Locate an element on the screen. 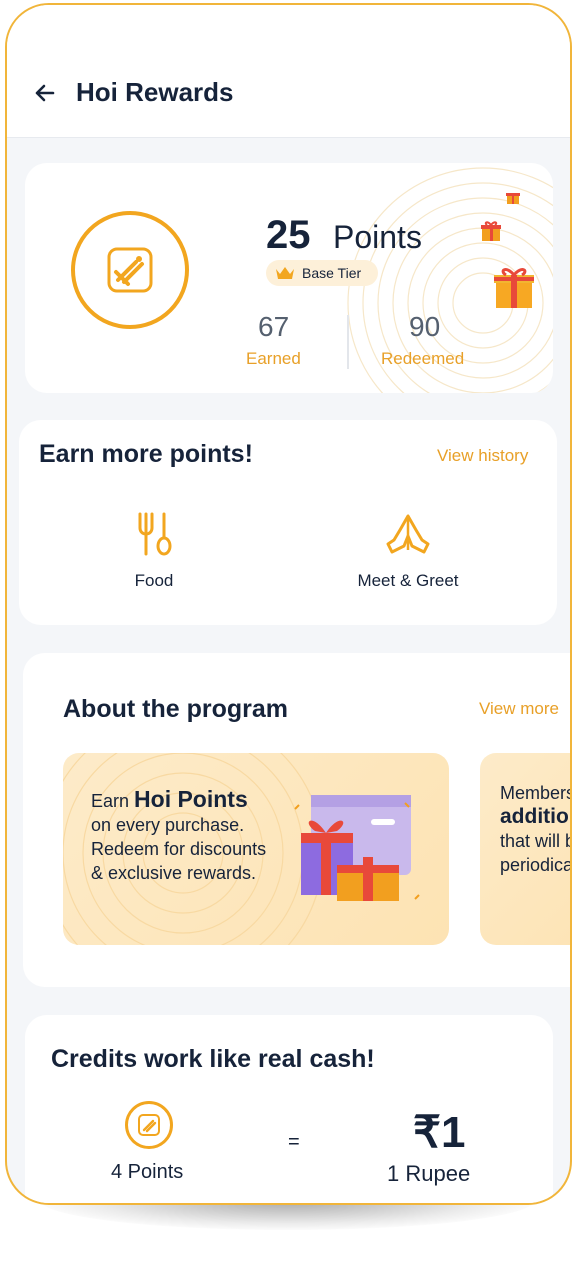 The width and height of the screenshot is (575, 1280). namaste-hands-icon is located at coordinates (408, 534).